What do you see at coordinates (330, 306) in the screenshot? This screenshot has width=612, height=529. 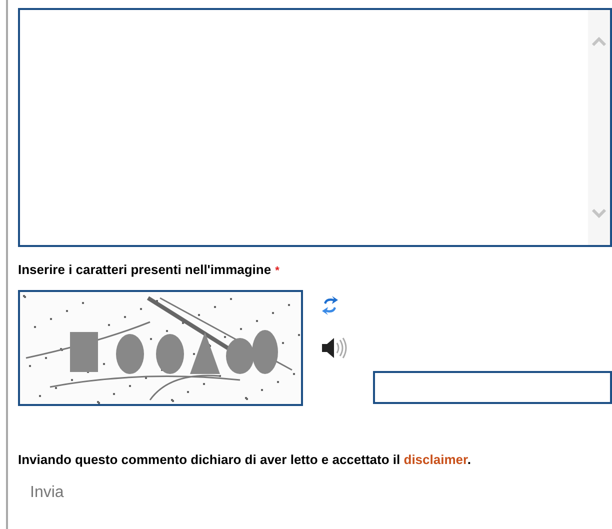 I see `refresh-icon` at bounding box center [330, 306].